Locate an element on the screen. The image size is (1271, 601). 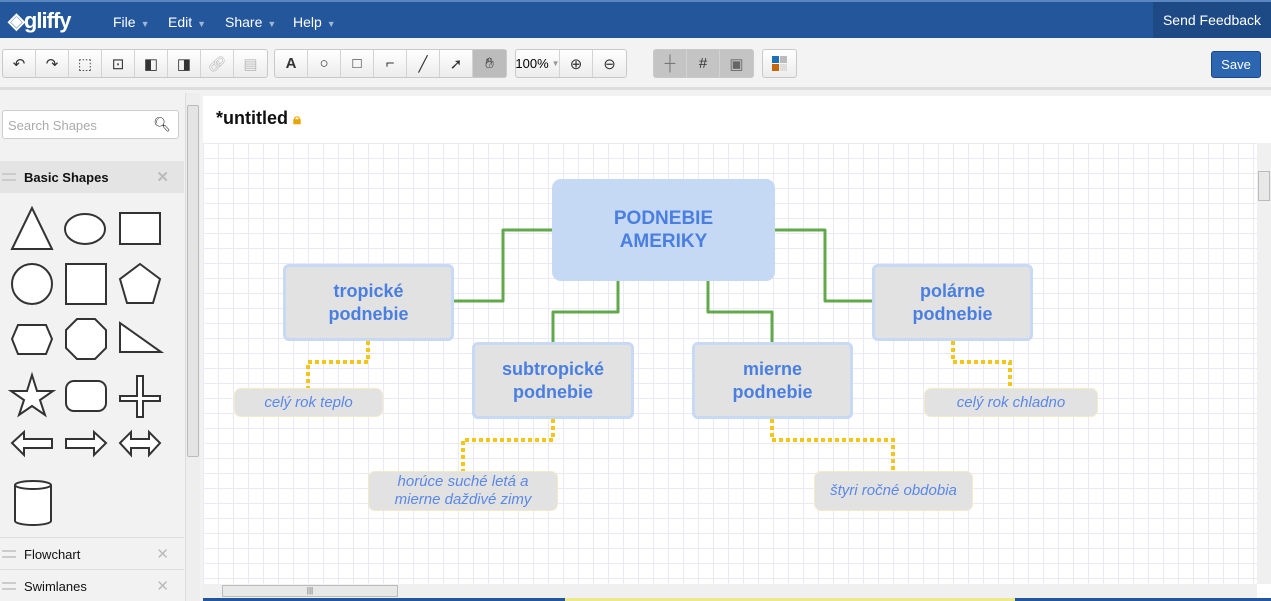
shape-cross is located at coordinates (140, 396).